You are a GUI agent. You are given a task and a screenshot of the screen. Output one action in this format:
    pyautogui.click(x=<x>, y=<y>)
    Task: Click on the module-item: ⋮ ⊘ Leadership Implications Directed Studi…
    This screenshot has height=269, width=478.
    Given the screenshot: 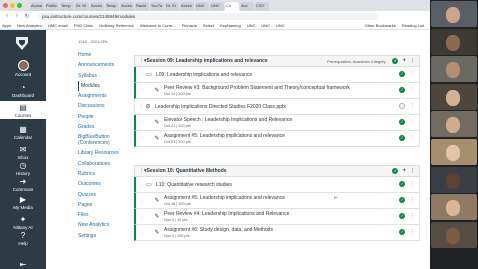 What is the action you would take?
    pyautogui.click(x=277, y=107)
    